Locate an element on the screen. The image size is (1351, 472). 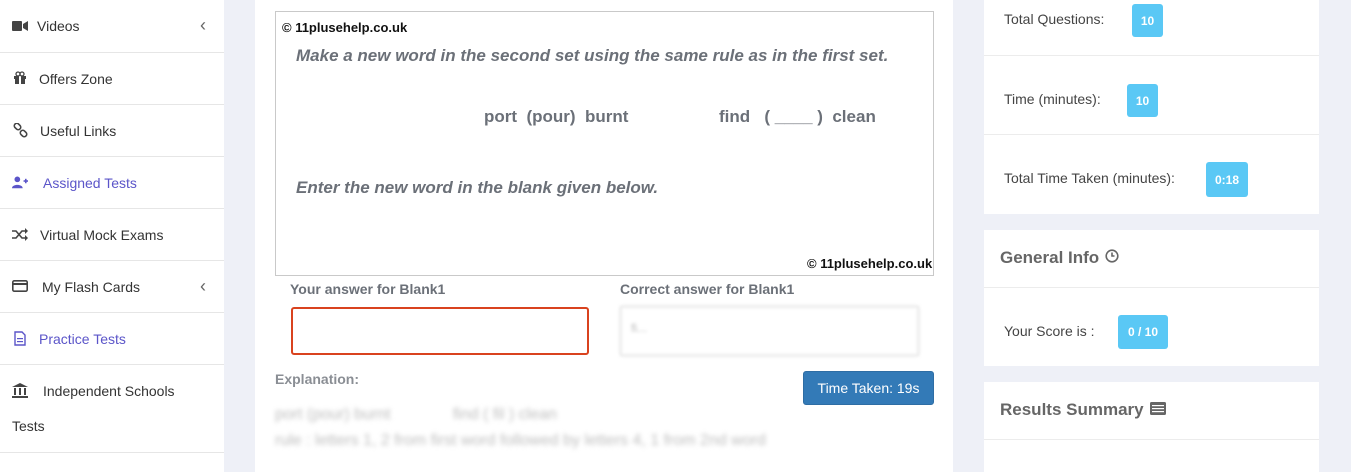
sidebar-item-label-continued: Tests is located at coordinates (28, 426).